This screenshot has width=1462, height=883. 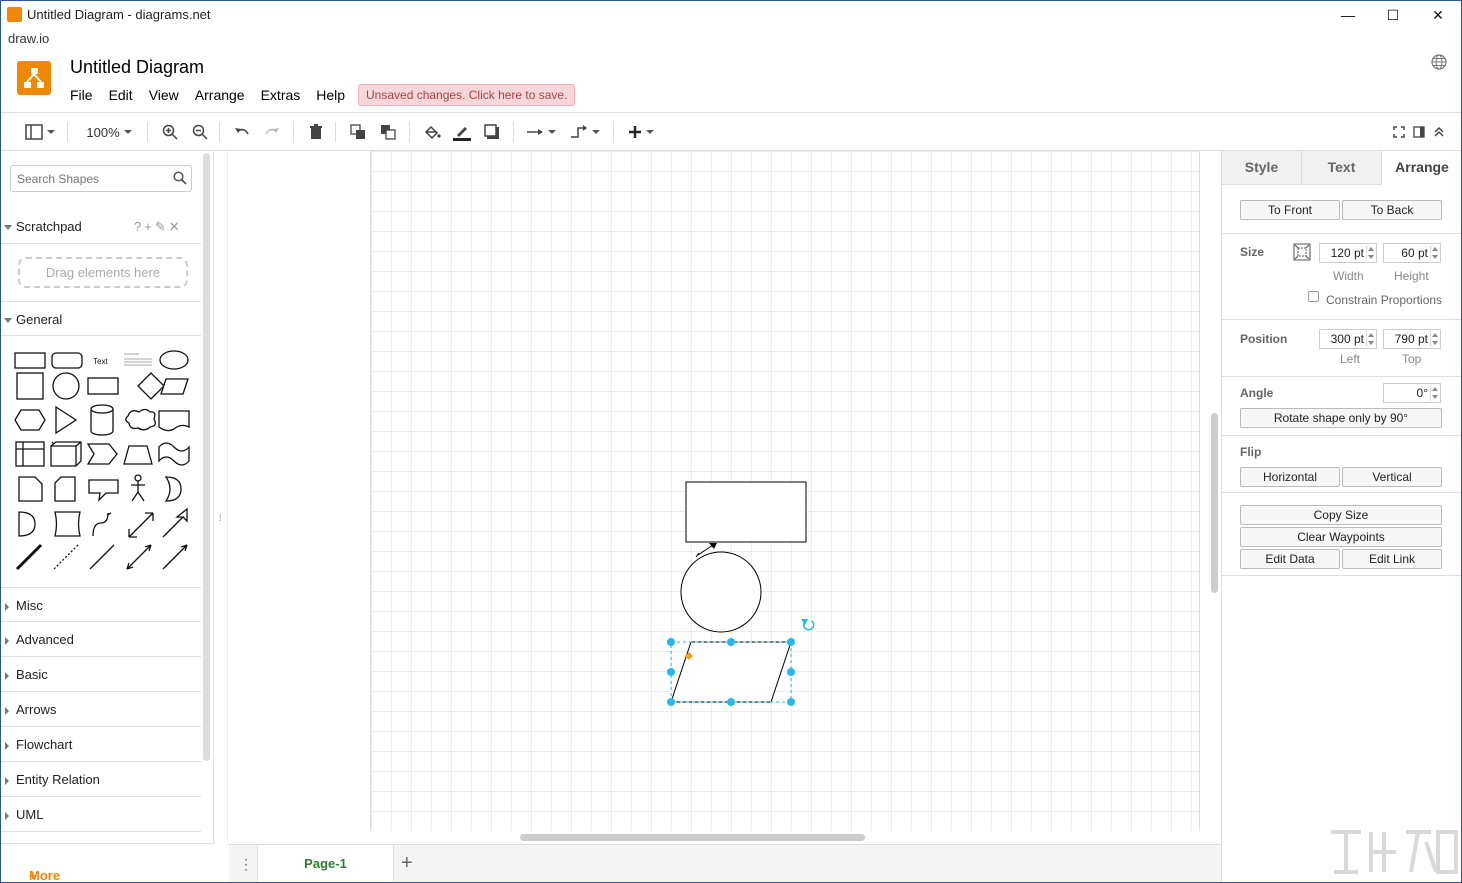 What do you see at coordinates (1348, 276) in the screenshot?
I see `width-label: Width` at bounding box center [1348, 276].